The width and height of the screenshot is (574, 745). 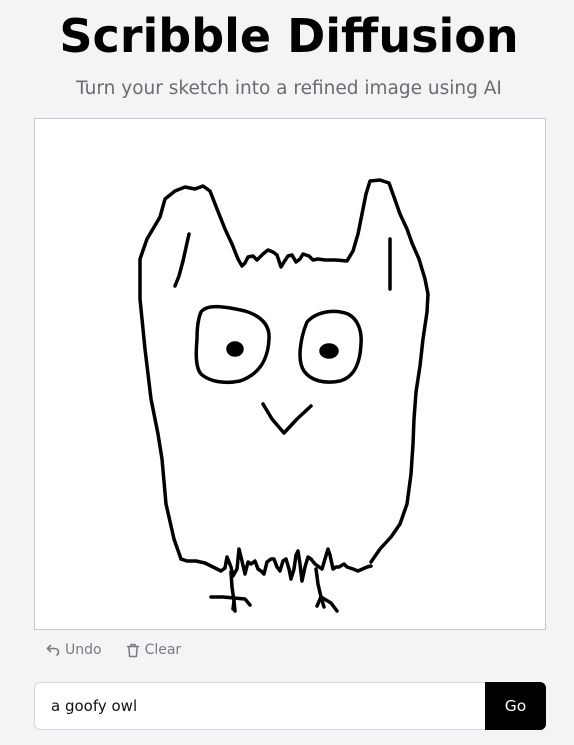 What do you see at coordinates (259, 706) in the screenshot?
I see `prompt-input` at bounding box center [259, 706].